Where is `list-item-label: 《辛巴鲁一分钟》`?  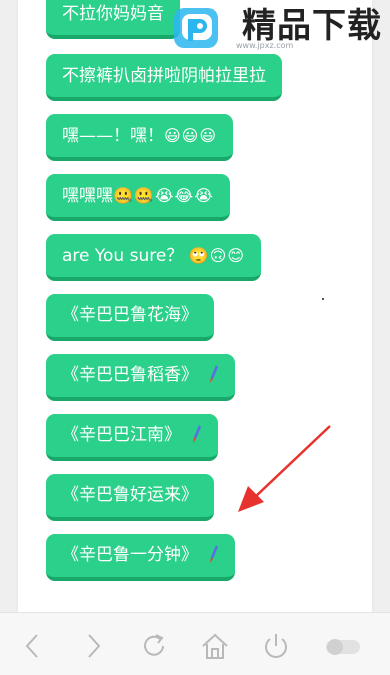 list-item-label: 《辛巴鲁一分钟》 is located at coordinates (130, 555).